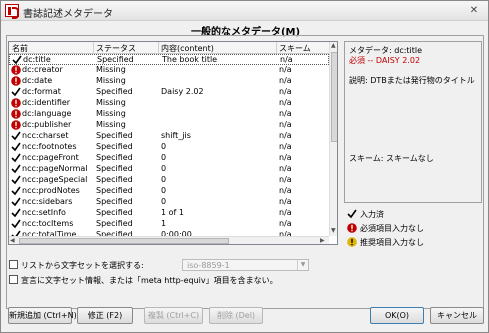  Describe the element at coordinates (20, 48) in the screenshot. I see `column-header-name: 名前` at that location.